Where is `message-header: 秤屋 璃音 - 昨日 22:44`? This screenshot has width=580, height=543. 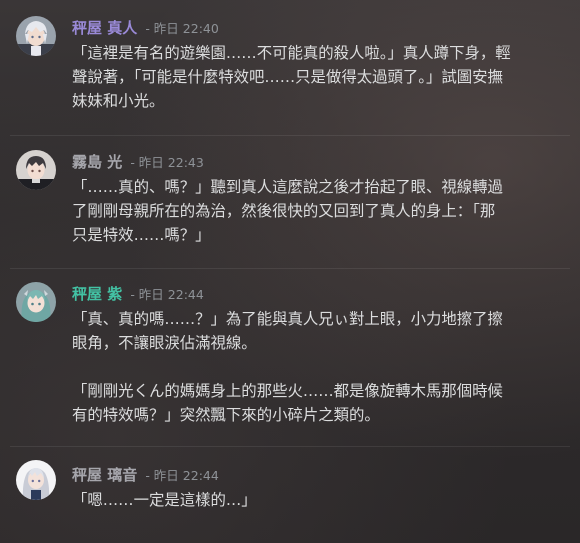 message-header: 秤屋 璃音 - 昨日 22:44 is located at coordinates (145, 475).